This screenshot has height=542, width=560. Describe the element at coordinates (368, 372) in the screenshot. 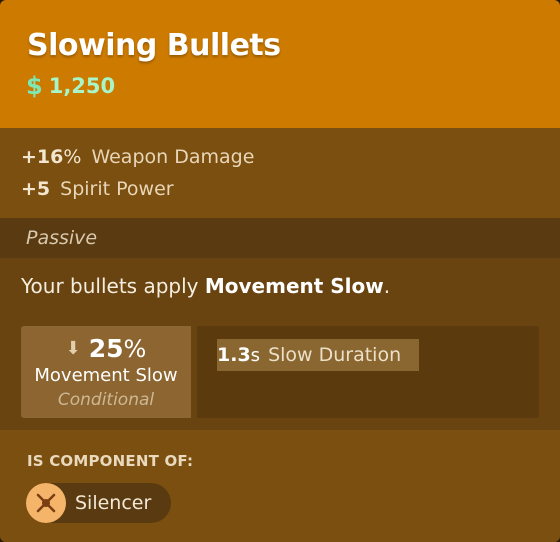

I see `slow-duration-property: 1.3s Slow Duration` at that location.